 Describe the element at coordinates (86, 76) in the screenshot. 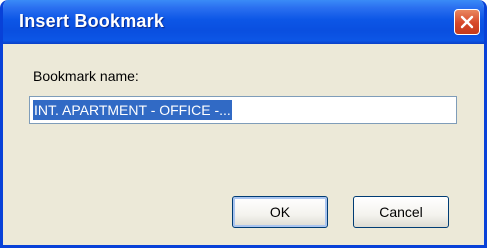

I see `bookmark-name-label: Bookmark name:` at that location.